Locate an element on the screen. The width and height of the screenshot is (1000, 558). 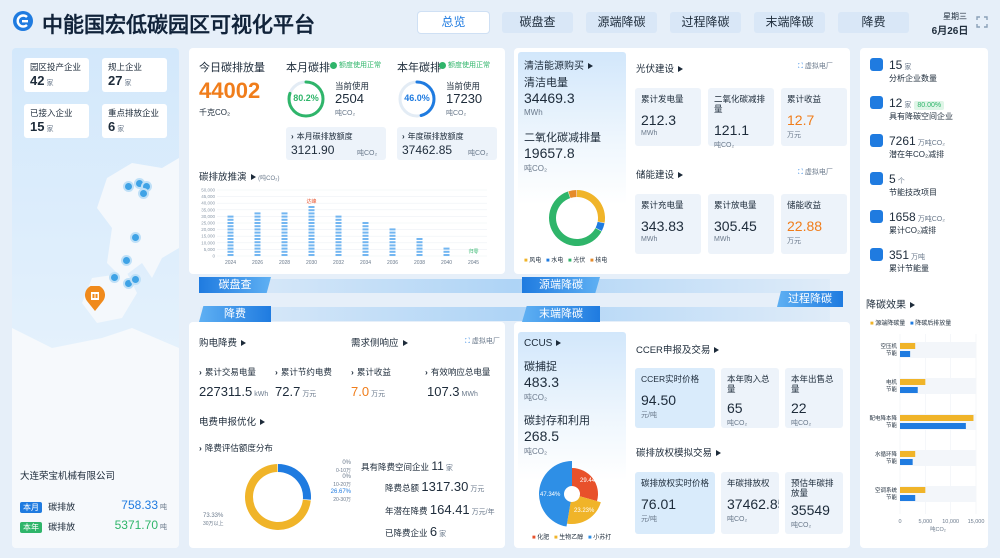
ccer-icon is located at coordinates (876, 140).